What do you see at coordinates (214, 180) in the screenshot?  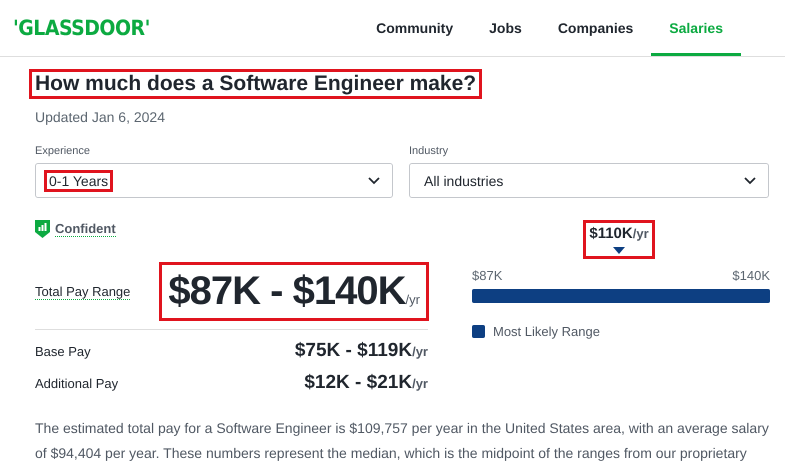 I see `filter-dropdown: 0-1 Years` at bounding box center [214, 180].